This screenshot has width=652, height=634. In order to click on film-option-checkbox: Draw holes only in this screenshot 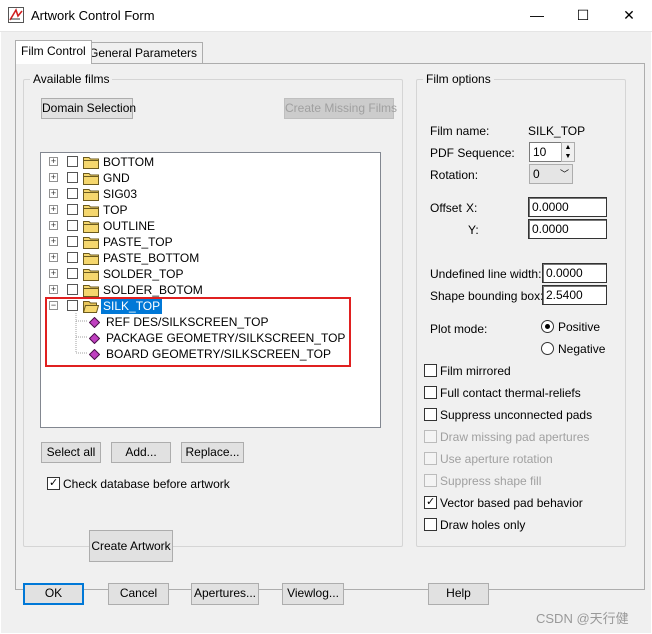, I will do `click(474, 526)`.